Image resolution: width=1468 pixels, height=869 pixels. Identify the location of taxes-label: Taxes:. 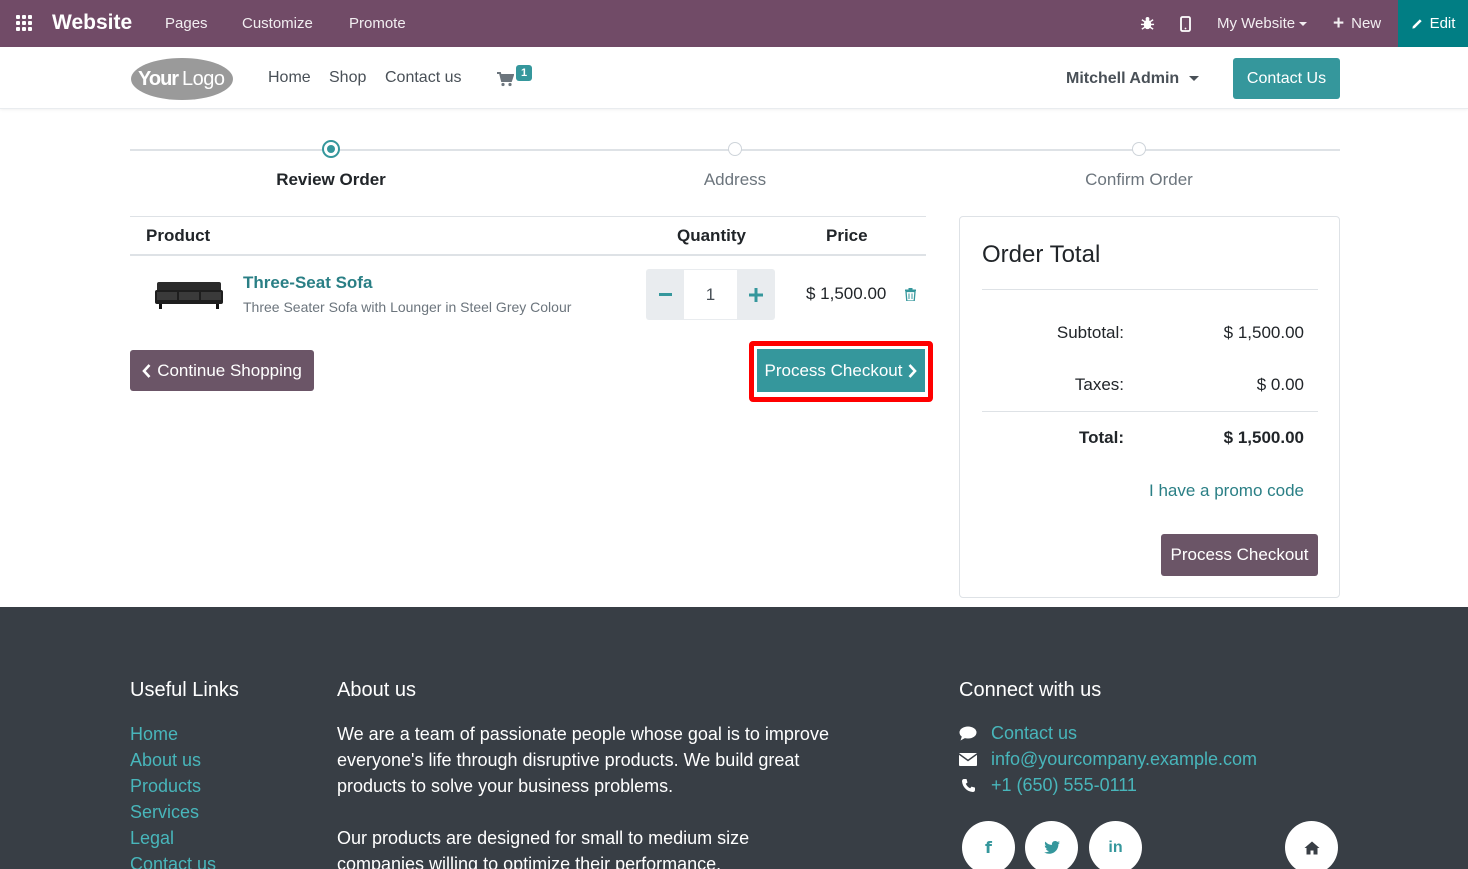
(1099, 384).